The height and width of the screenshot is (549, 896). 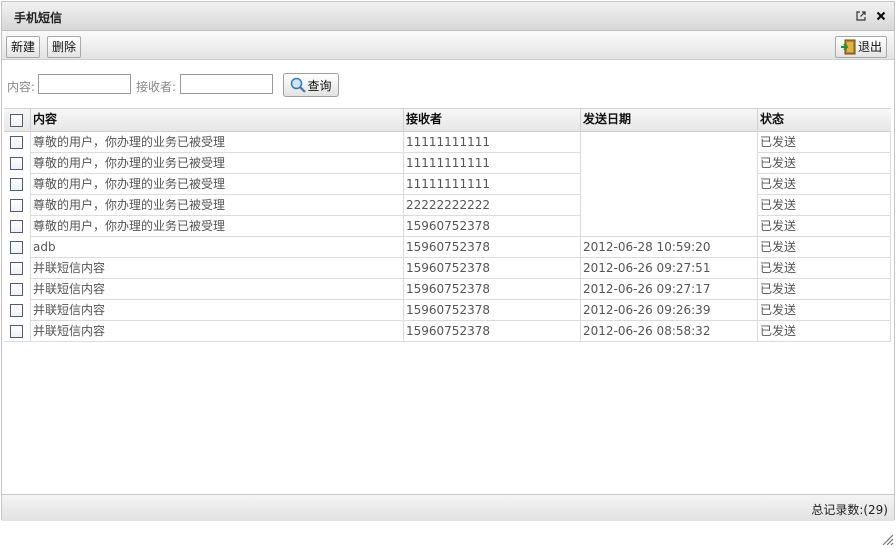 I want to click on table-header: 内容 接收者 发送日期 状态, so click(x=447, y=120).